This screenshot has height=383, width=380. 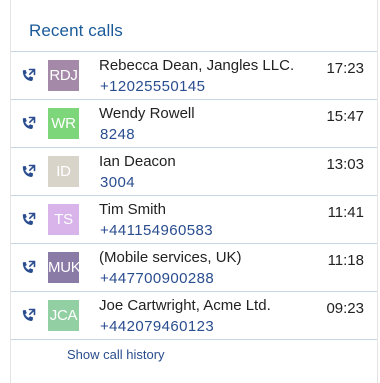 I want to click on contact-name: Wendy Rowell, so click(x=147, y=113).